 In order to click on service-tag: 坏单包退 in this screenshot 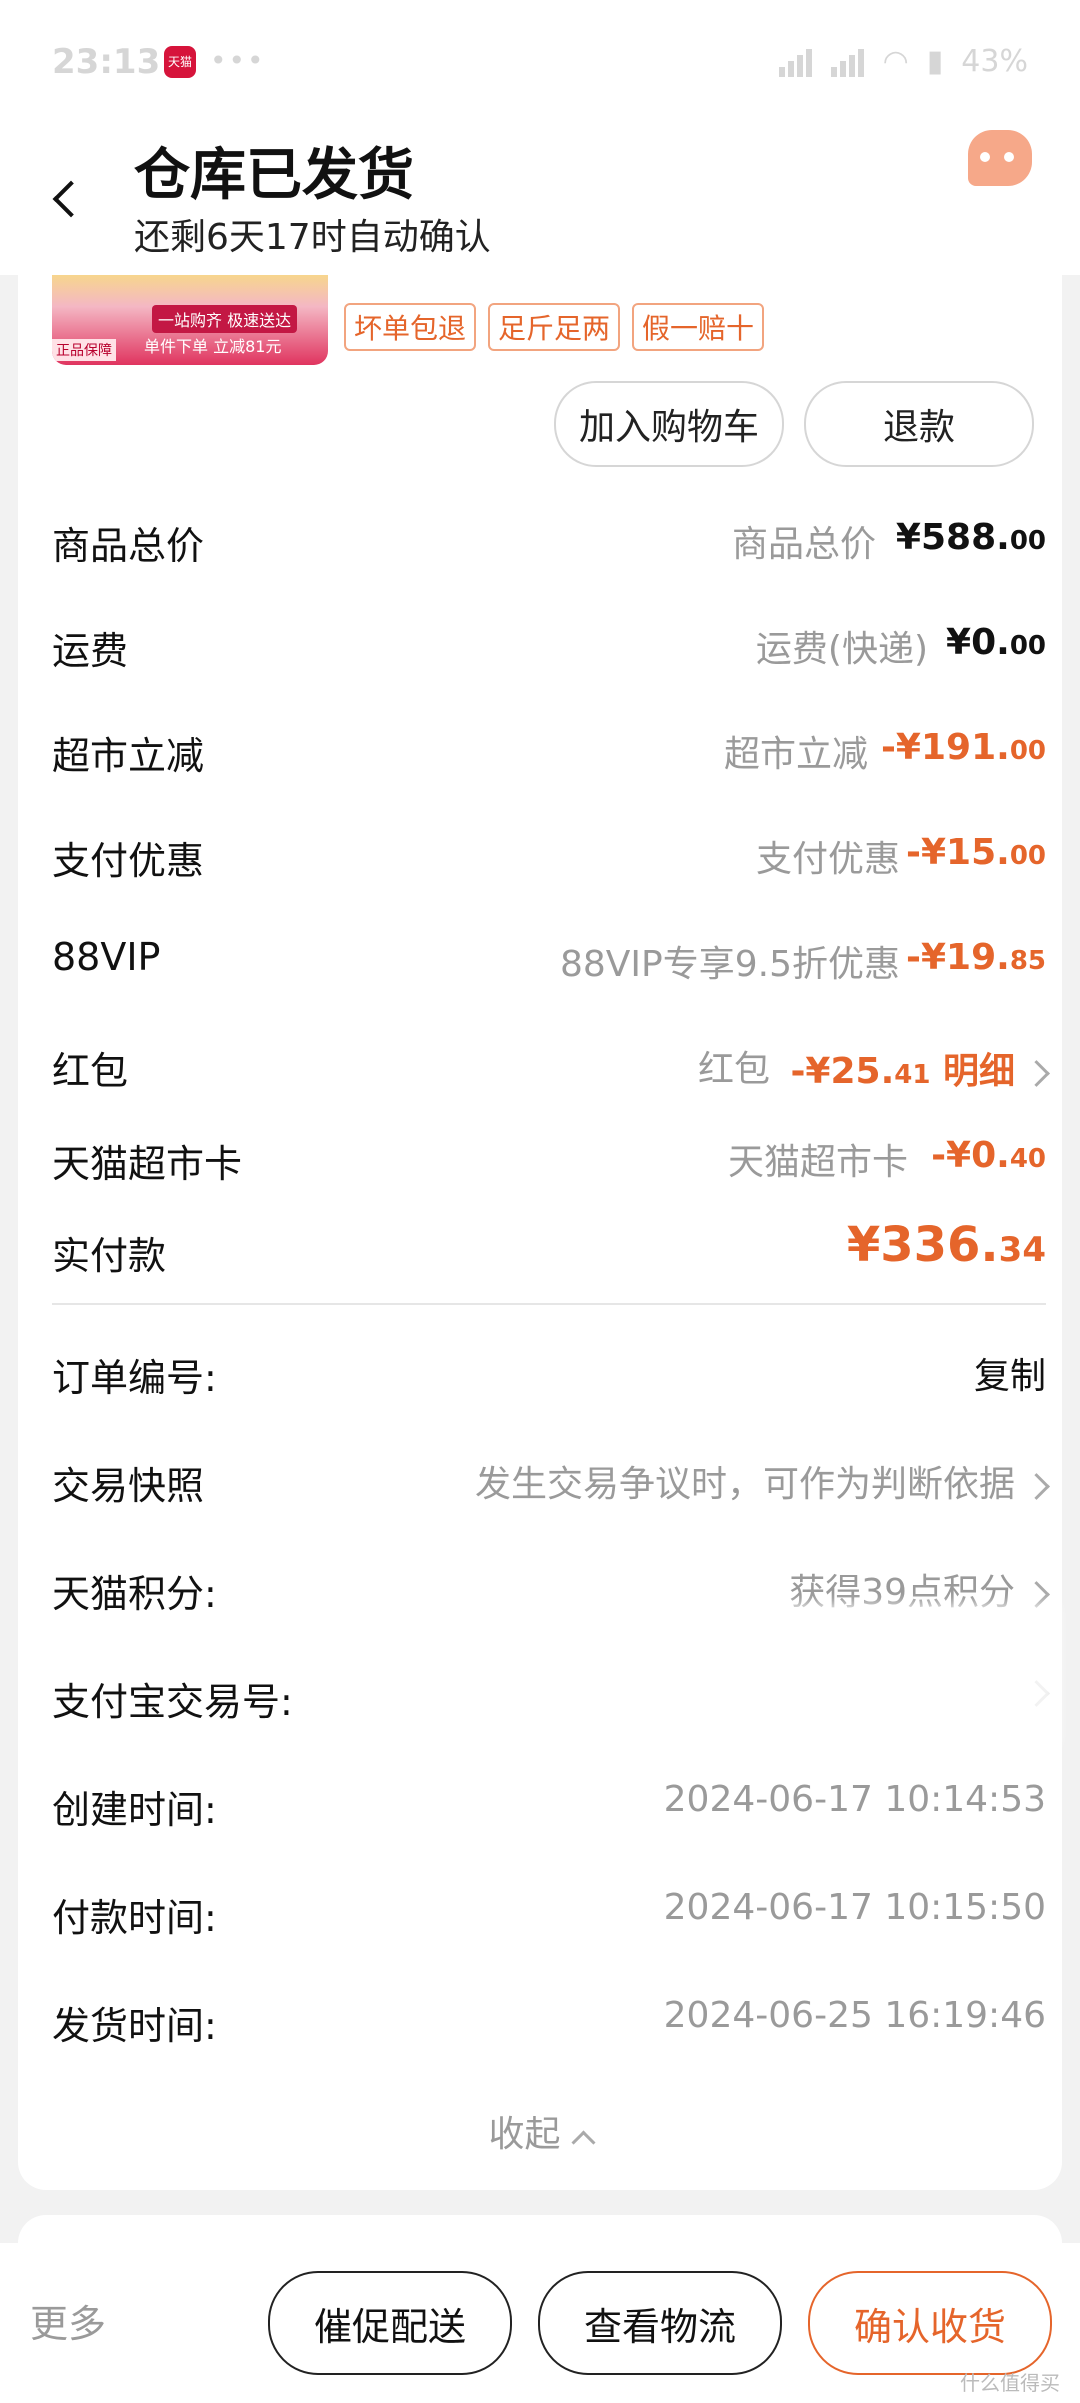, I will do `click(410, 327)`.